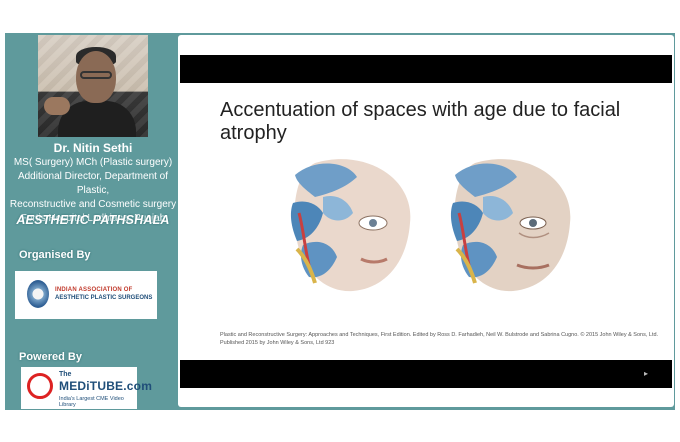 This screenshot has width=680, height=442. Describe the element at coordinates (57, 106) in the screenshot. I see `photo-hand` at that location.